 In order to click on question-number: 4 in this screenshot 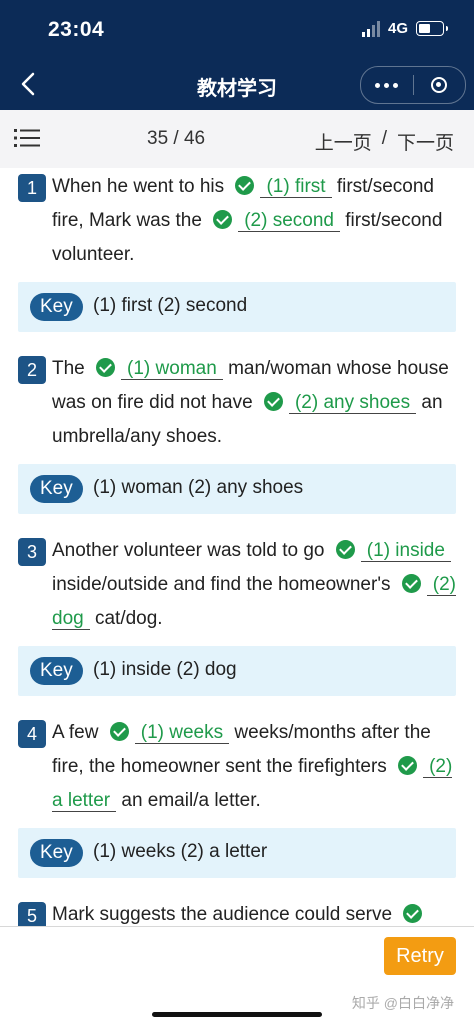, I will do `click(32, 734)`.